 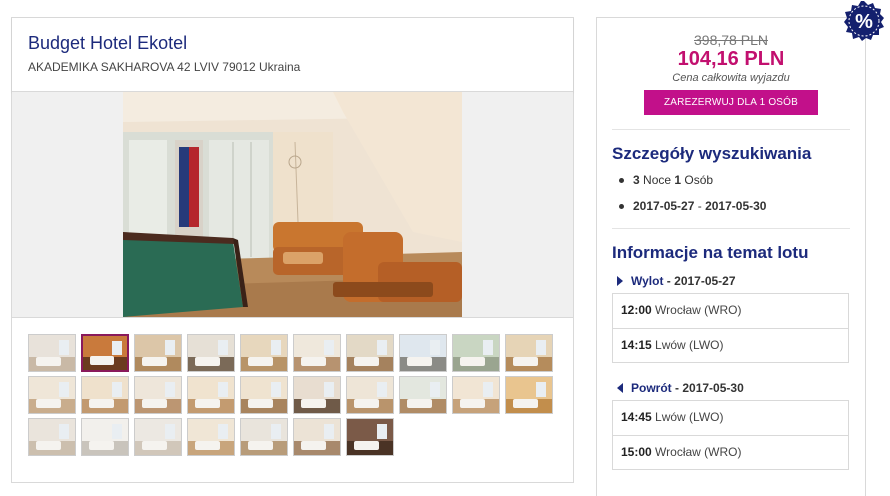 I want to click on discount-symbol: %, so click(x=864, y=22).